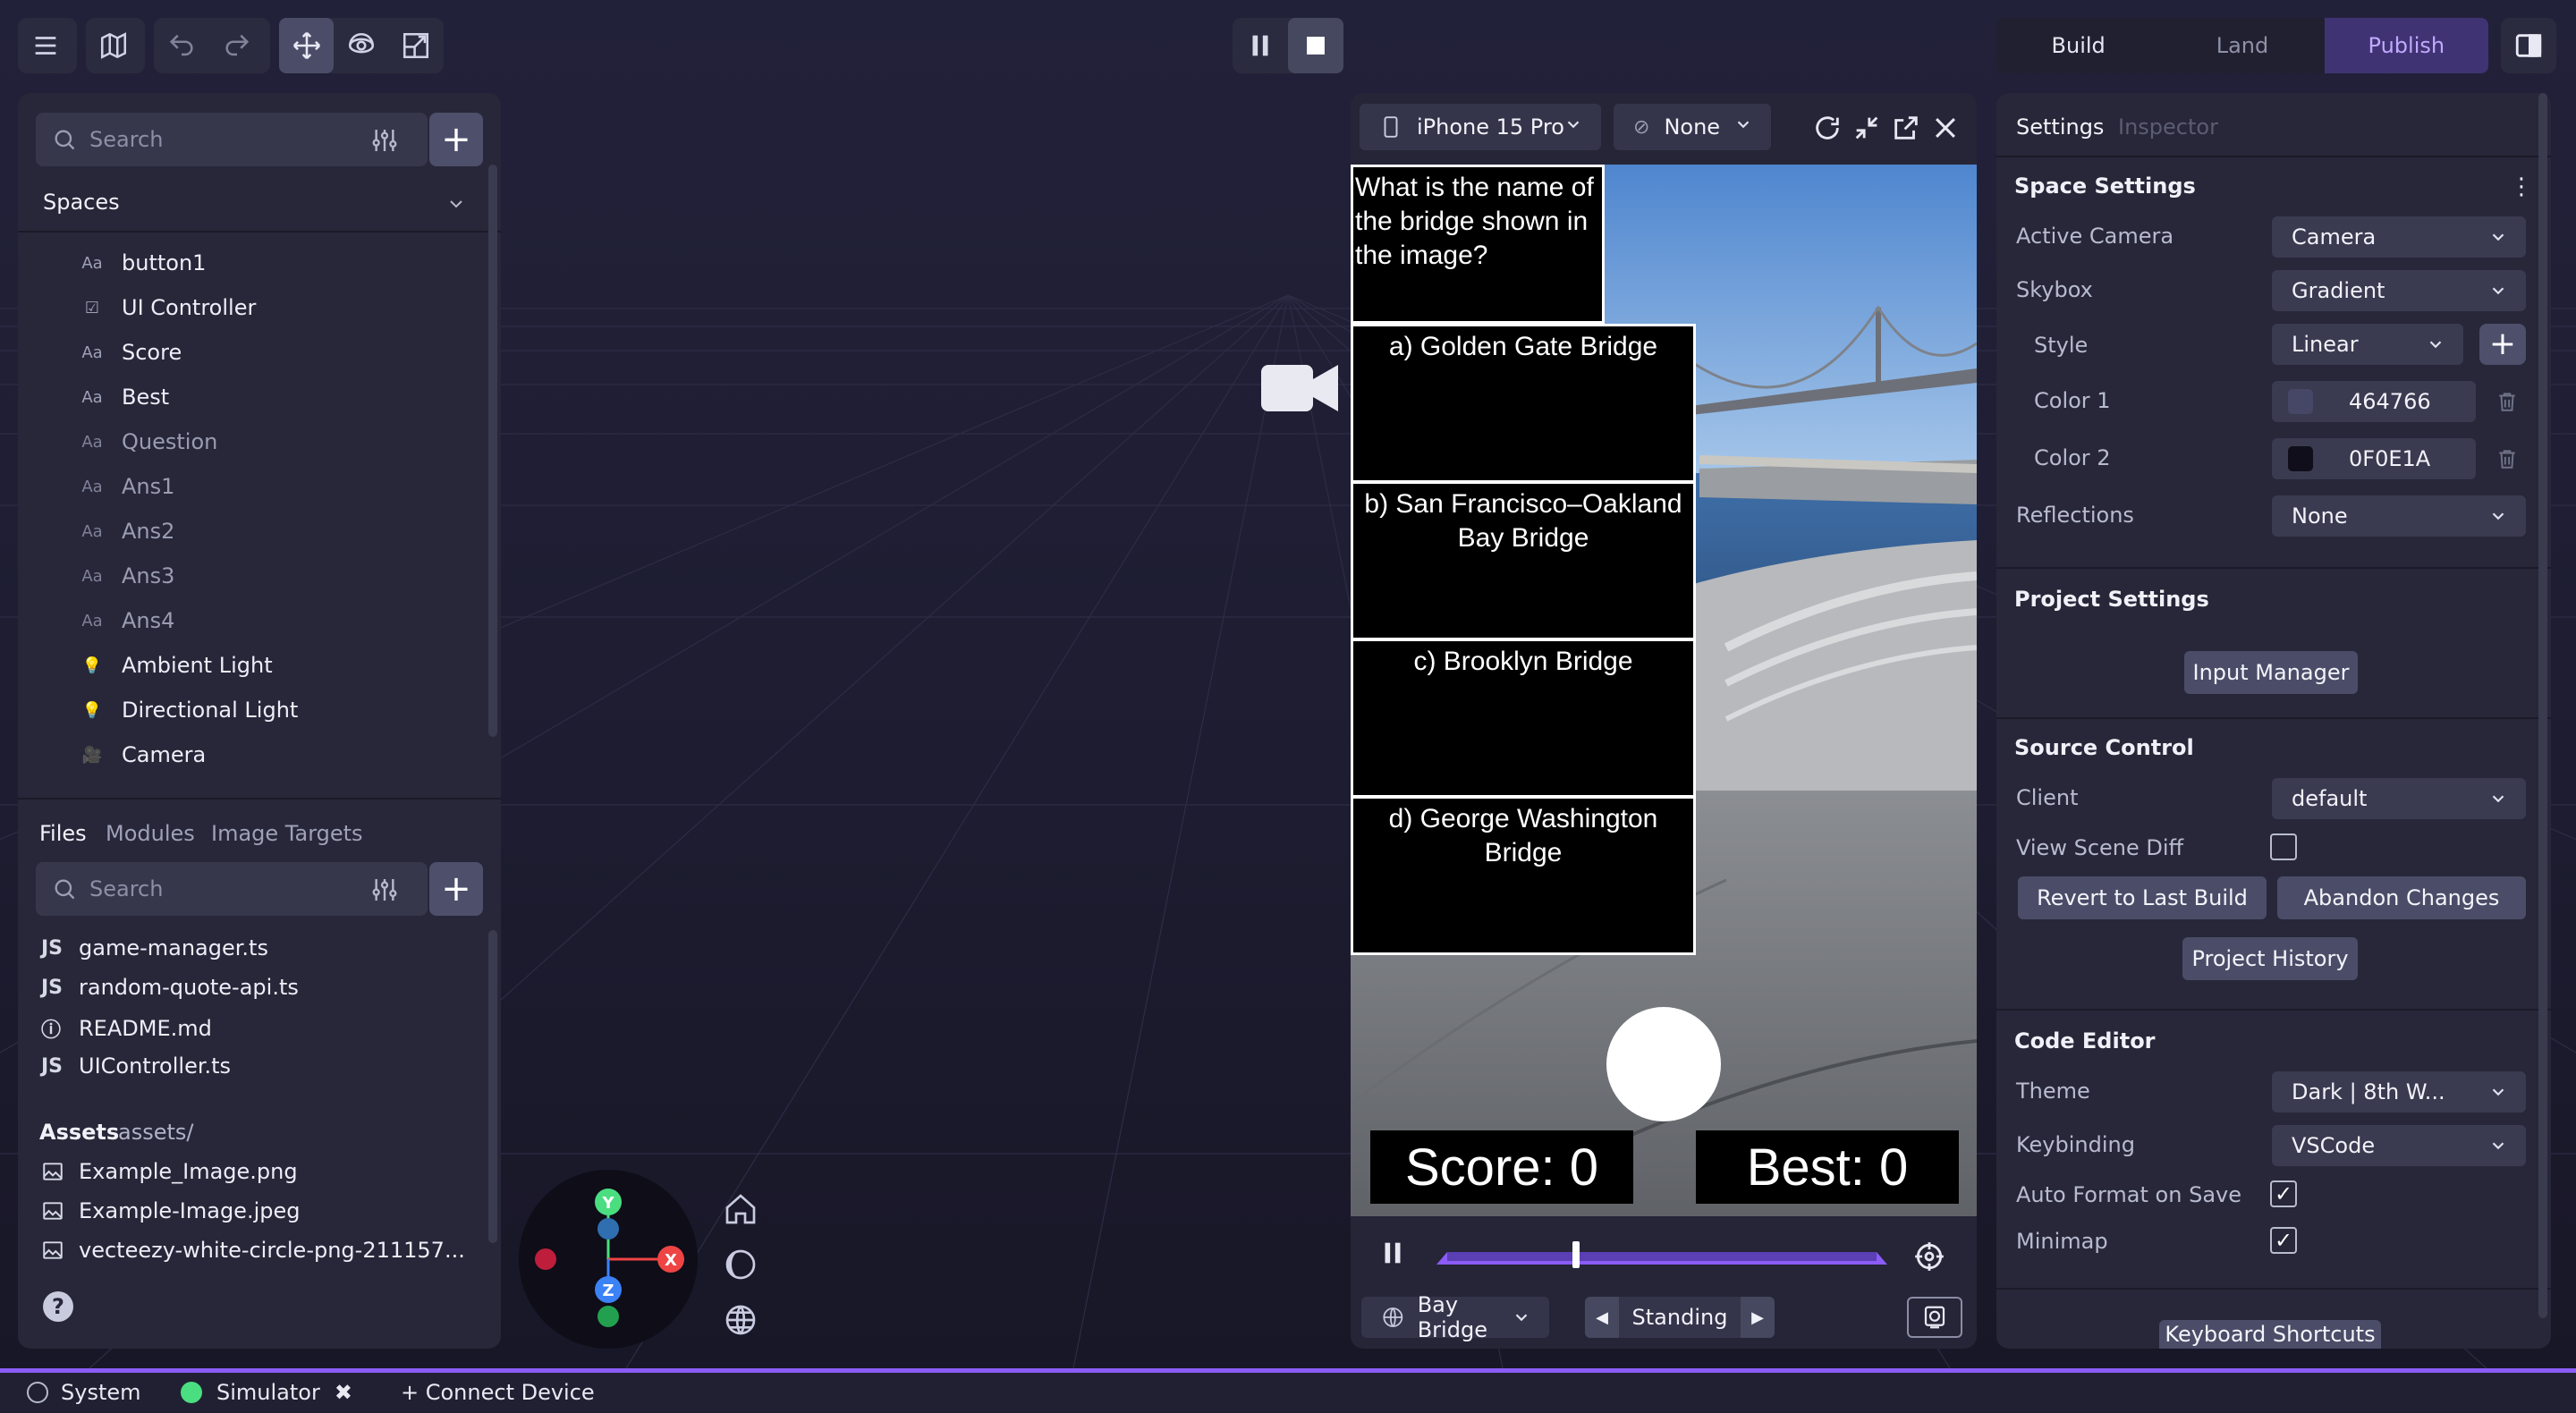  Describe the element at coordinates (2521, 187) in the screenshot. I see `more-options-icon: ⋮` at that location.